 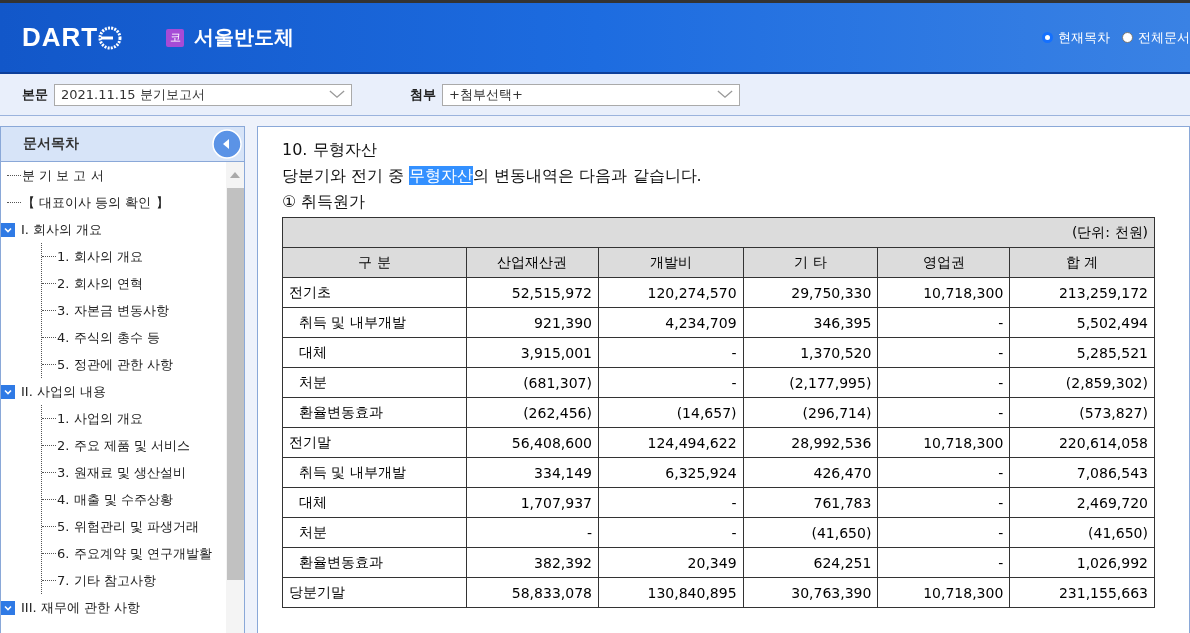 I want to click on table-cell: (14,657), so click(x=671, y=412).